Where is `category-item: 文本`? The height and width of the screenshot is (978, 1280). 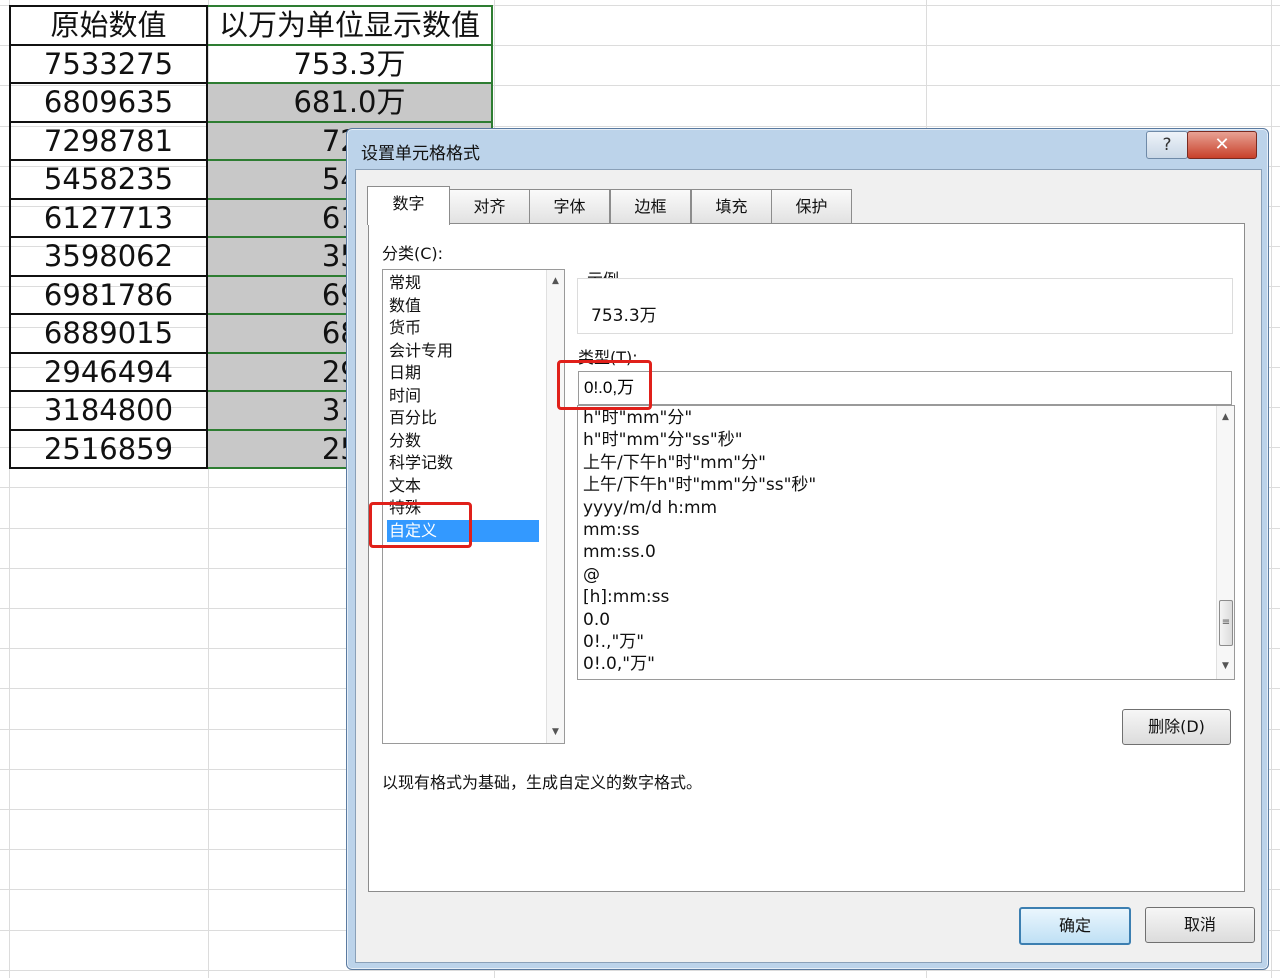 category-item: 文本 is located at coordinates (463, 486).